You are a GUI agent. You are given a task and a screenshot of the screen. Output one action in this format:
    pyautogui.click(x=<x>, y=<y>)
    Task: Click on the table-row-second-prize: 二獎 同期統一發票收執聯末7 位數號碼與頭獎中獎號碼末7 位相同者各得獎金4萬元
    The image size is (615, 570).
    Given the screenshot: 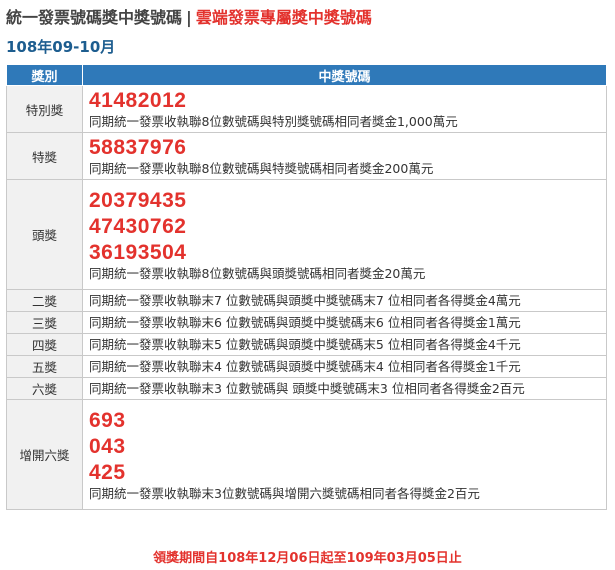 What is the action you would take?
    pyautogui.click(x=306, y=300)
    